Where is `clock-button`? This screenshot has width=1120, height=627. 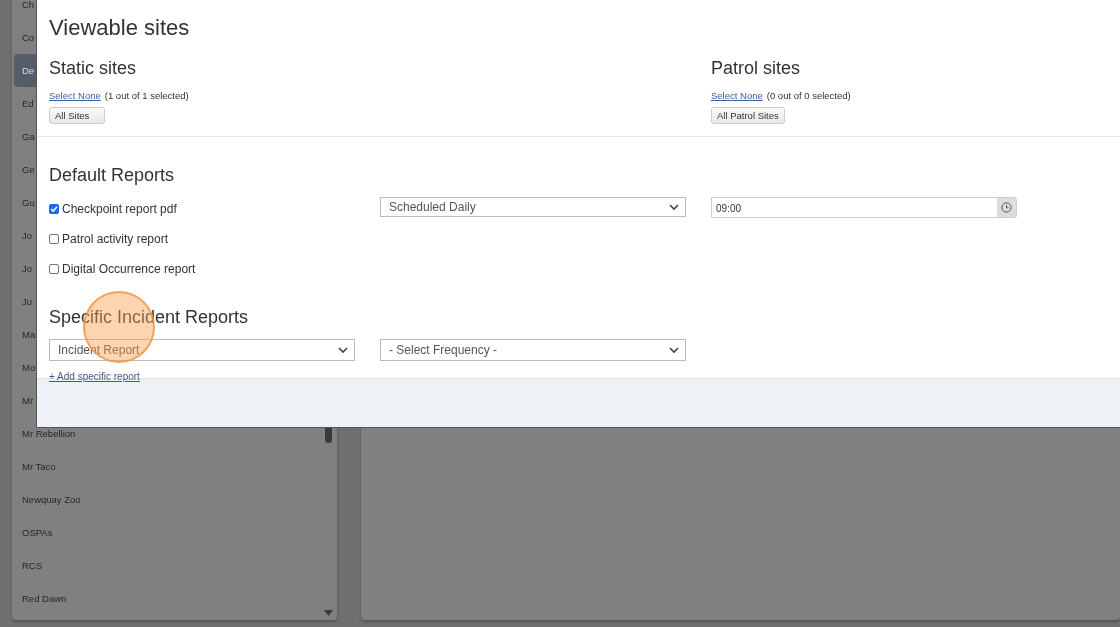
clock-button is located at coordinates (1006, 208).